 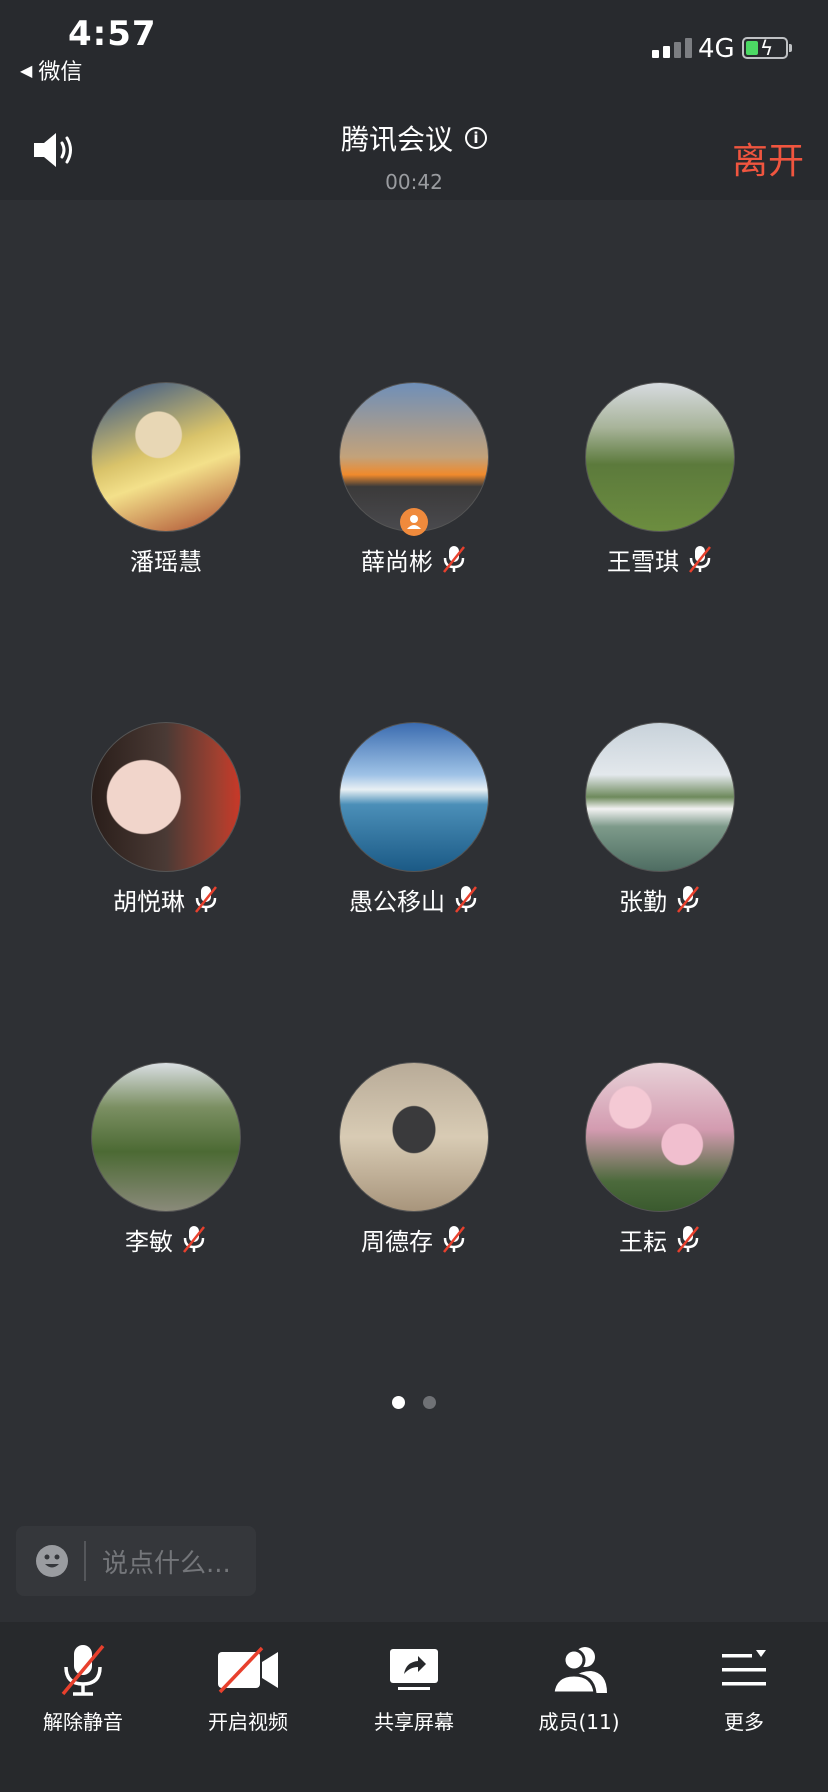 I want to click on battery-cap, so click(x=790, y=48).